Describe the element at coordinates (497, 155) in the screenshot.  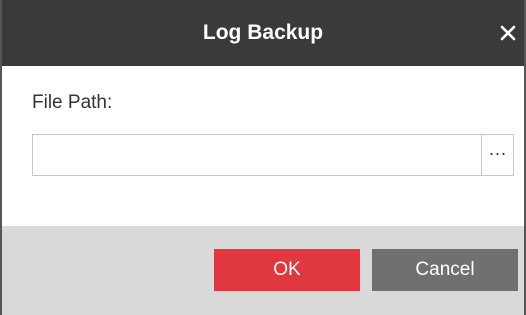
I see `browse-button: ···` at that location.